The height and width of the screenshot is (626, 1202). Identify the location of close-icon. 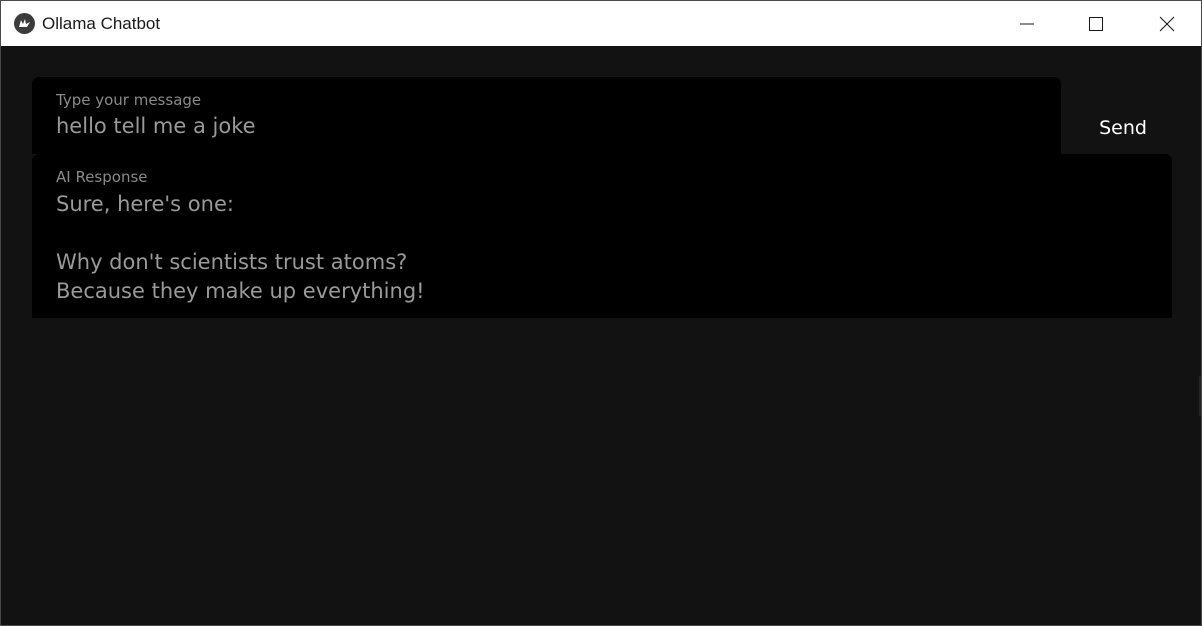
(1167, 23).